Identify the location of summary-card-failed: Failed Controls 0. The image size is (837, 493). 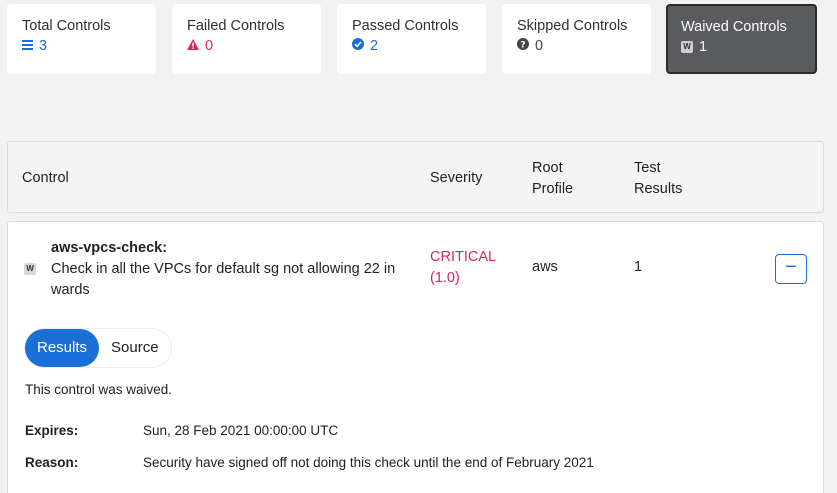
(246, 39).